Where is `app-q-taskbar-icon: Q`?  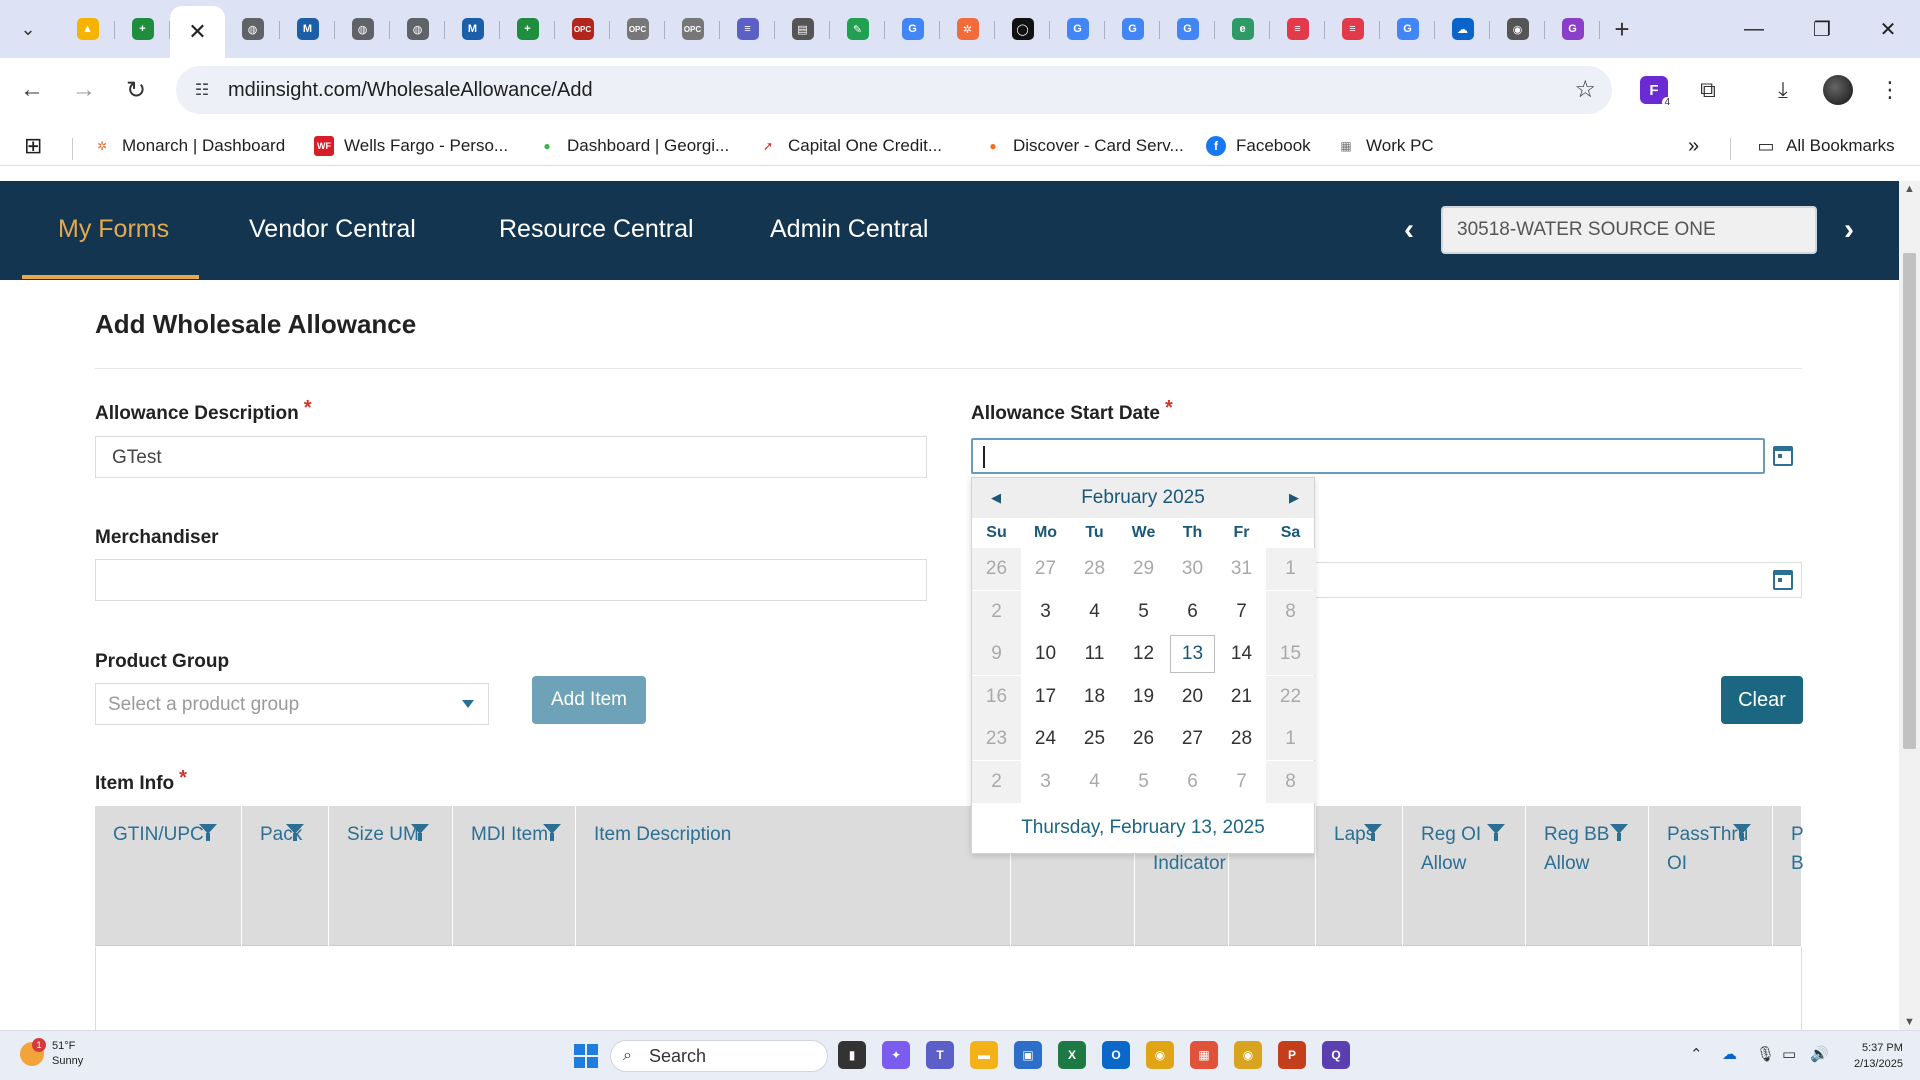
app-q-taskbar-icon: Q is located at coordinates (1336, 1055).